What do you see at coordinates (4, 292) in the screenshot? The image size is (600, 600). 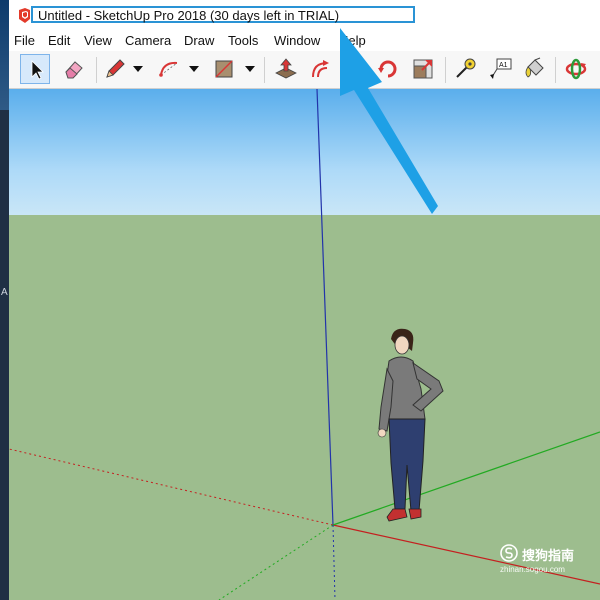 I see `edge-glyph: A` at bounding box center [4, 292].